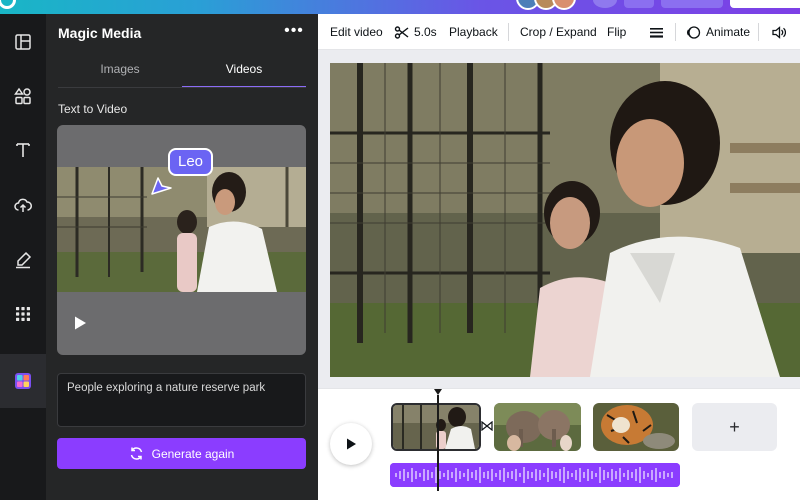  I want to click on rail-elements-button, so click(23, 96).